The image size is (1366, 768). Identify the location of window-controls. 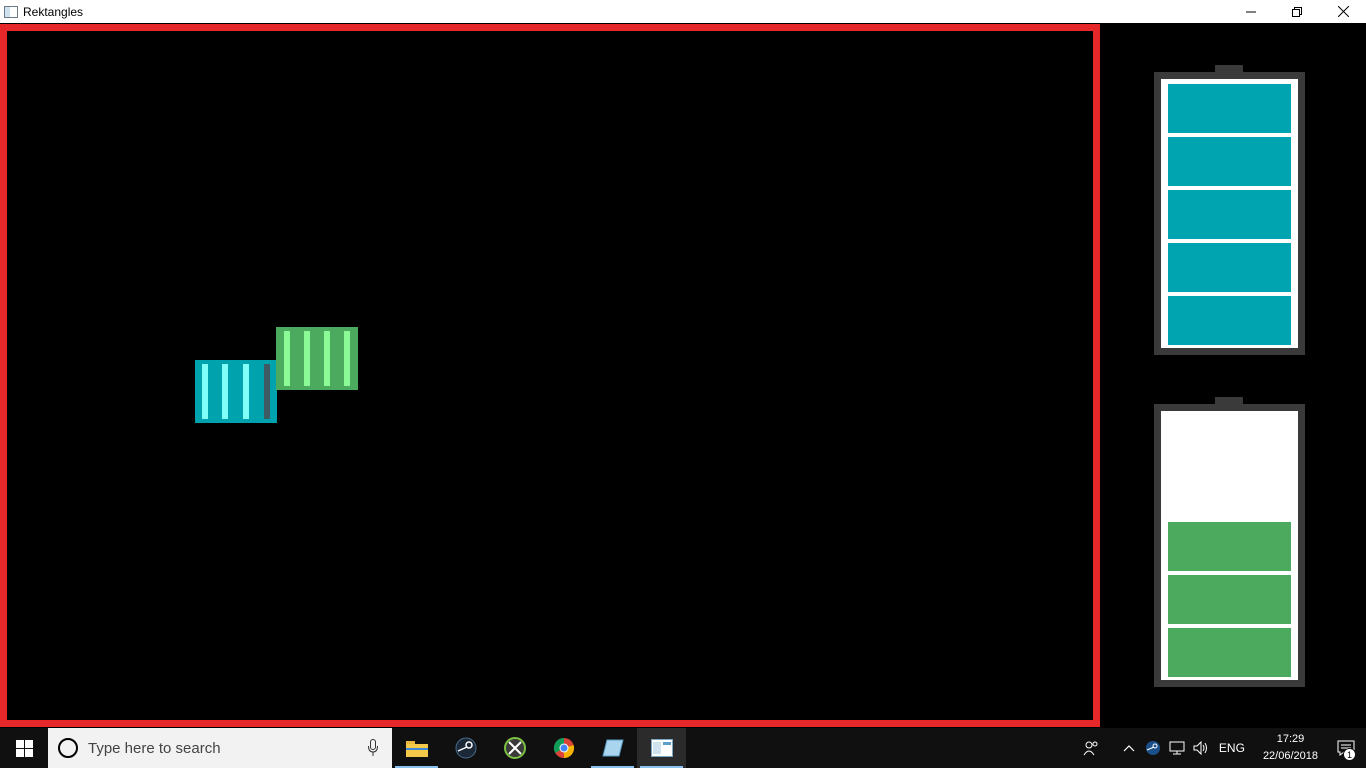
(1297, 11).